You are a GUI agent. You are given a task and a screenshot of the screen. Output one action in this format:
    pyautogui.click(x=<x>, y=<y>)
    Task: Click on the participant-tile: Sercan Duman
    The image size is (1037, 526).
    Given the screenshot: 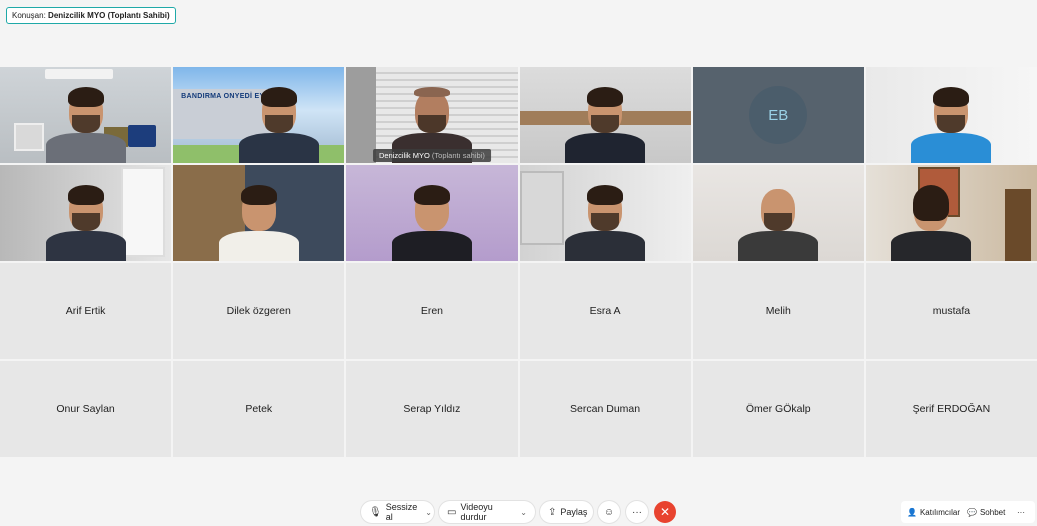 What is the action you would take?
    pyautogui.click(x=605, y=409)
    